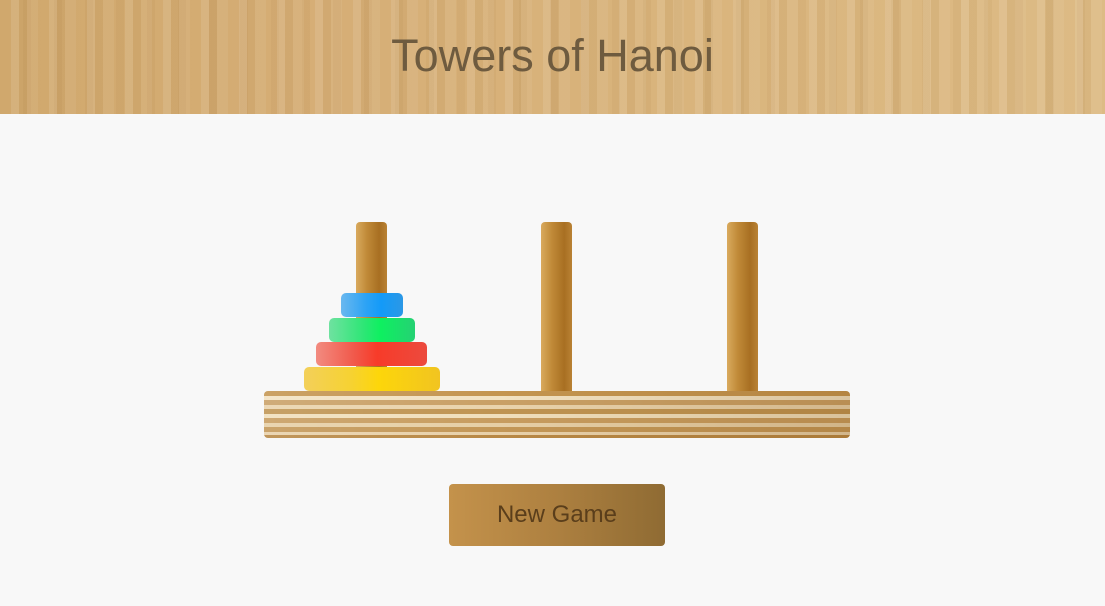 This screenshot has width=1105, height=606. What do you see at coordinates (557, 414) in the screenshot?
I see `board-base` at bounding box center [557, 414].